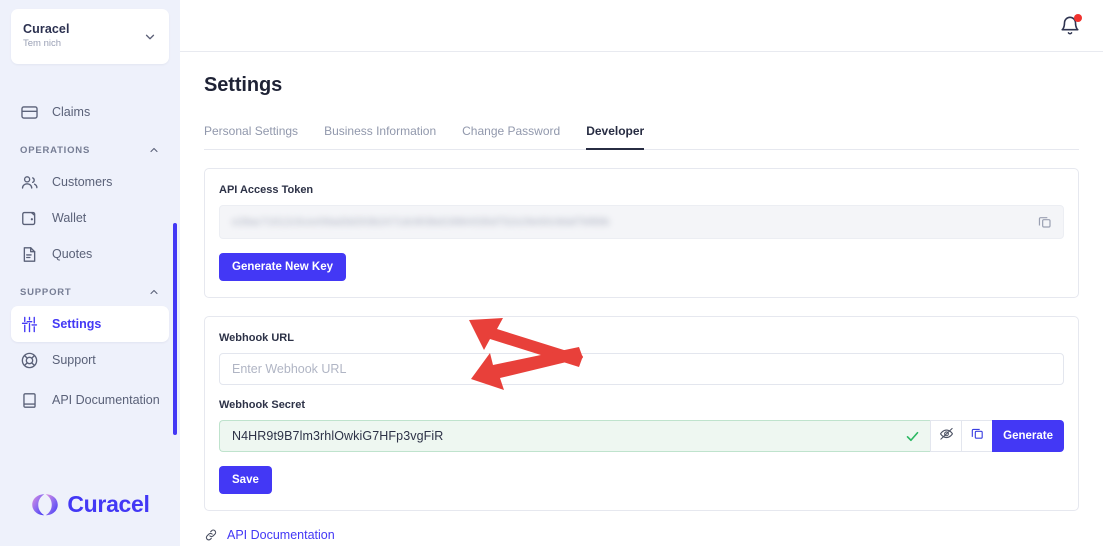 This screenshot has width=1103, height=546. I want to click on tab-developer: Developer, so click(615, 137).